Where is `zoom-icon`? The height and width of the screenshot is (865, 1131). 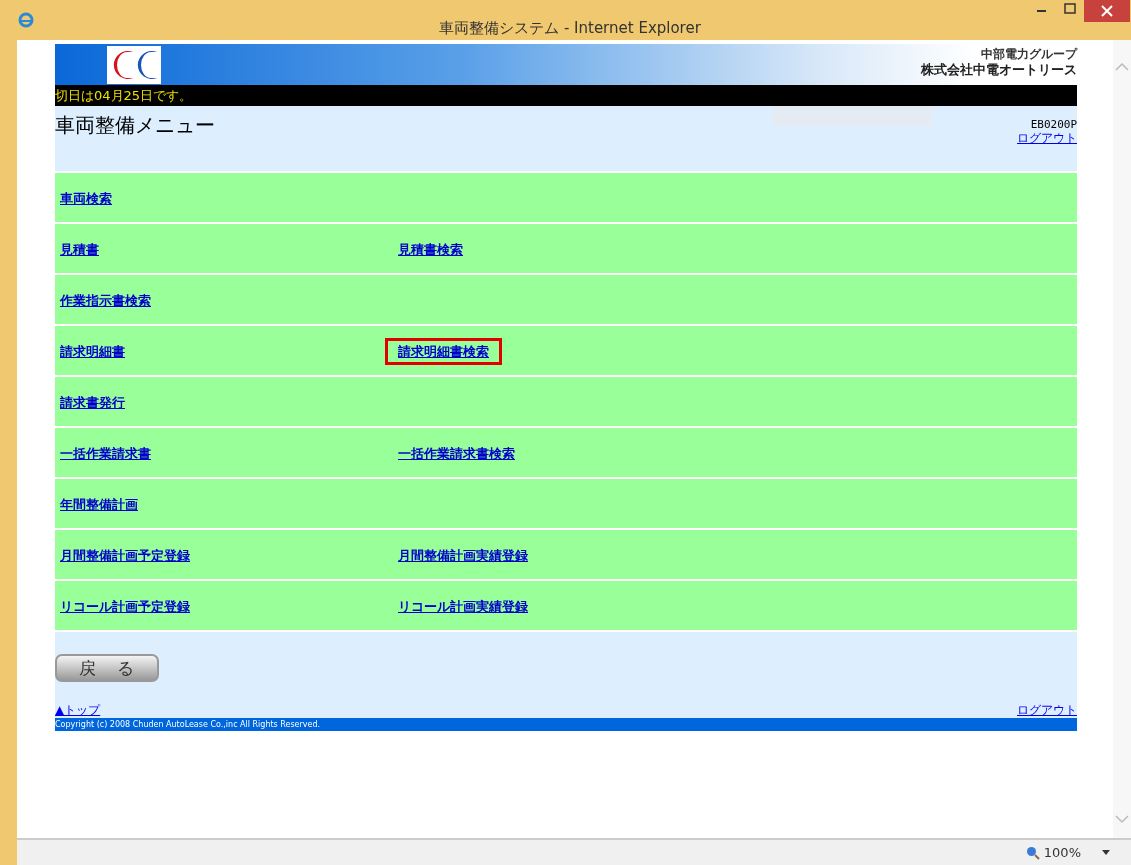
zoom-icon is located at coordinates (1032, 852).